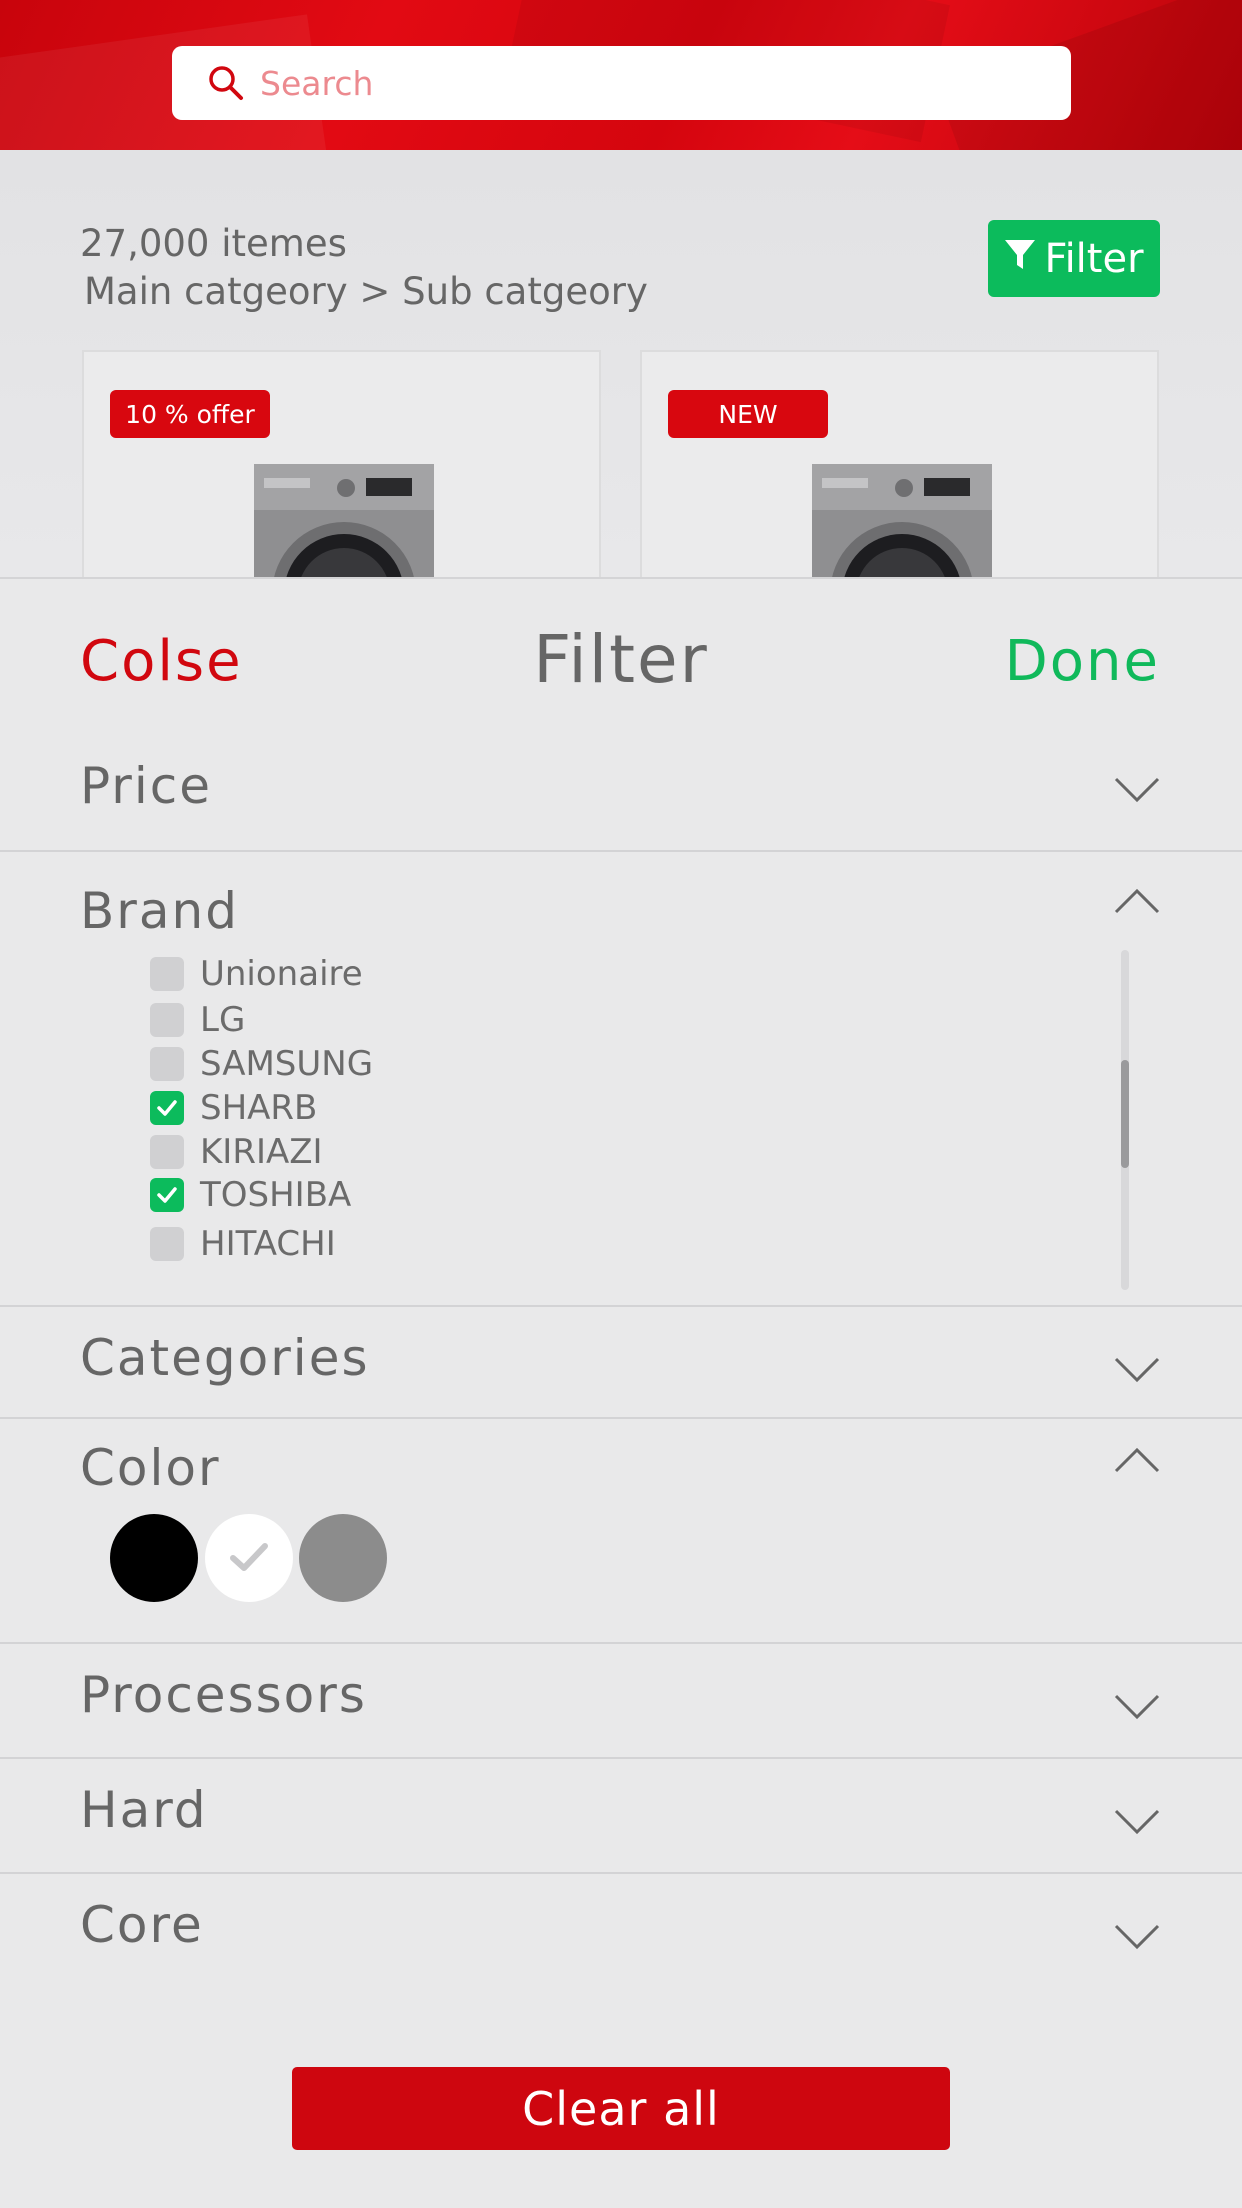  I want to click on color-swatch-gray, so click(343, 1558).